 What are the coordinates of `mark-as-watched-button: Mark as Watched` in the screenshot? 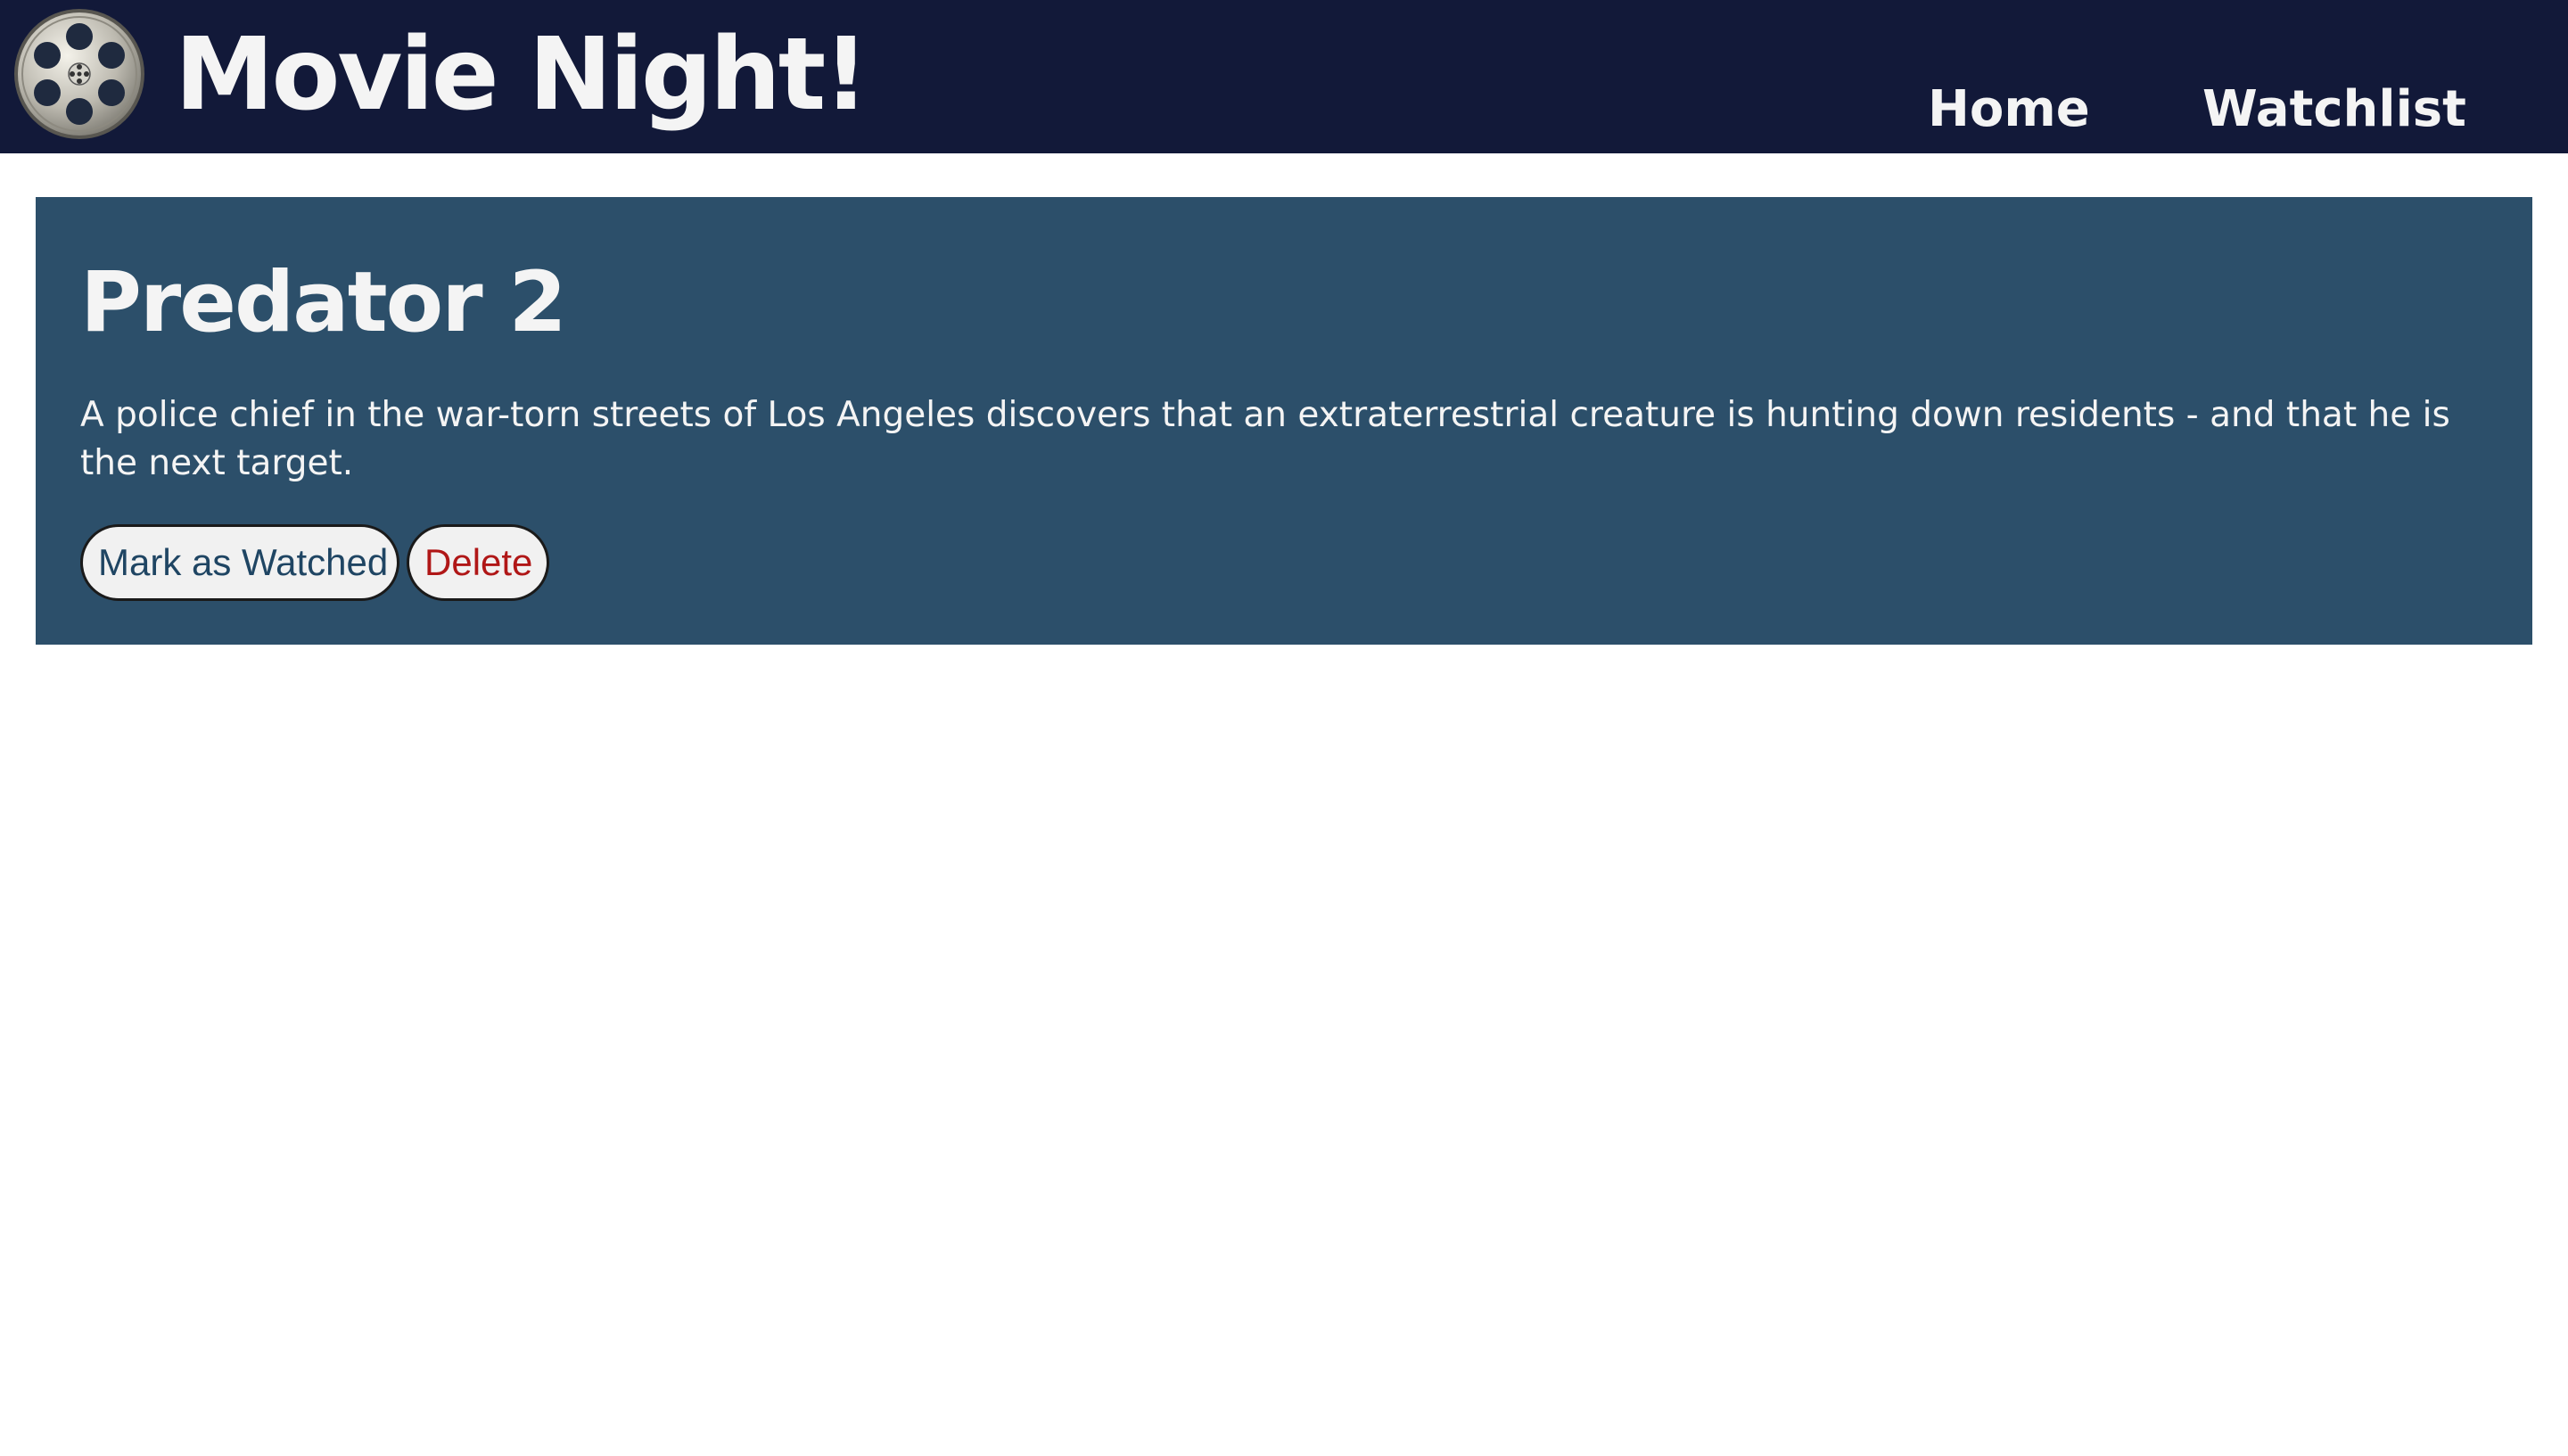 It's located at (239, 562).